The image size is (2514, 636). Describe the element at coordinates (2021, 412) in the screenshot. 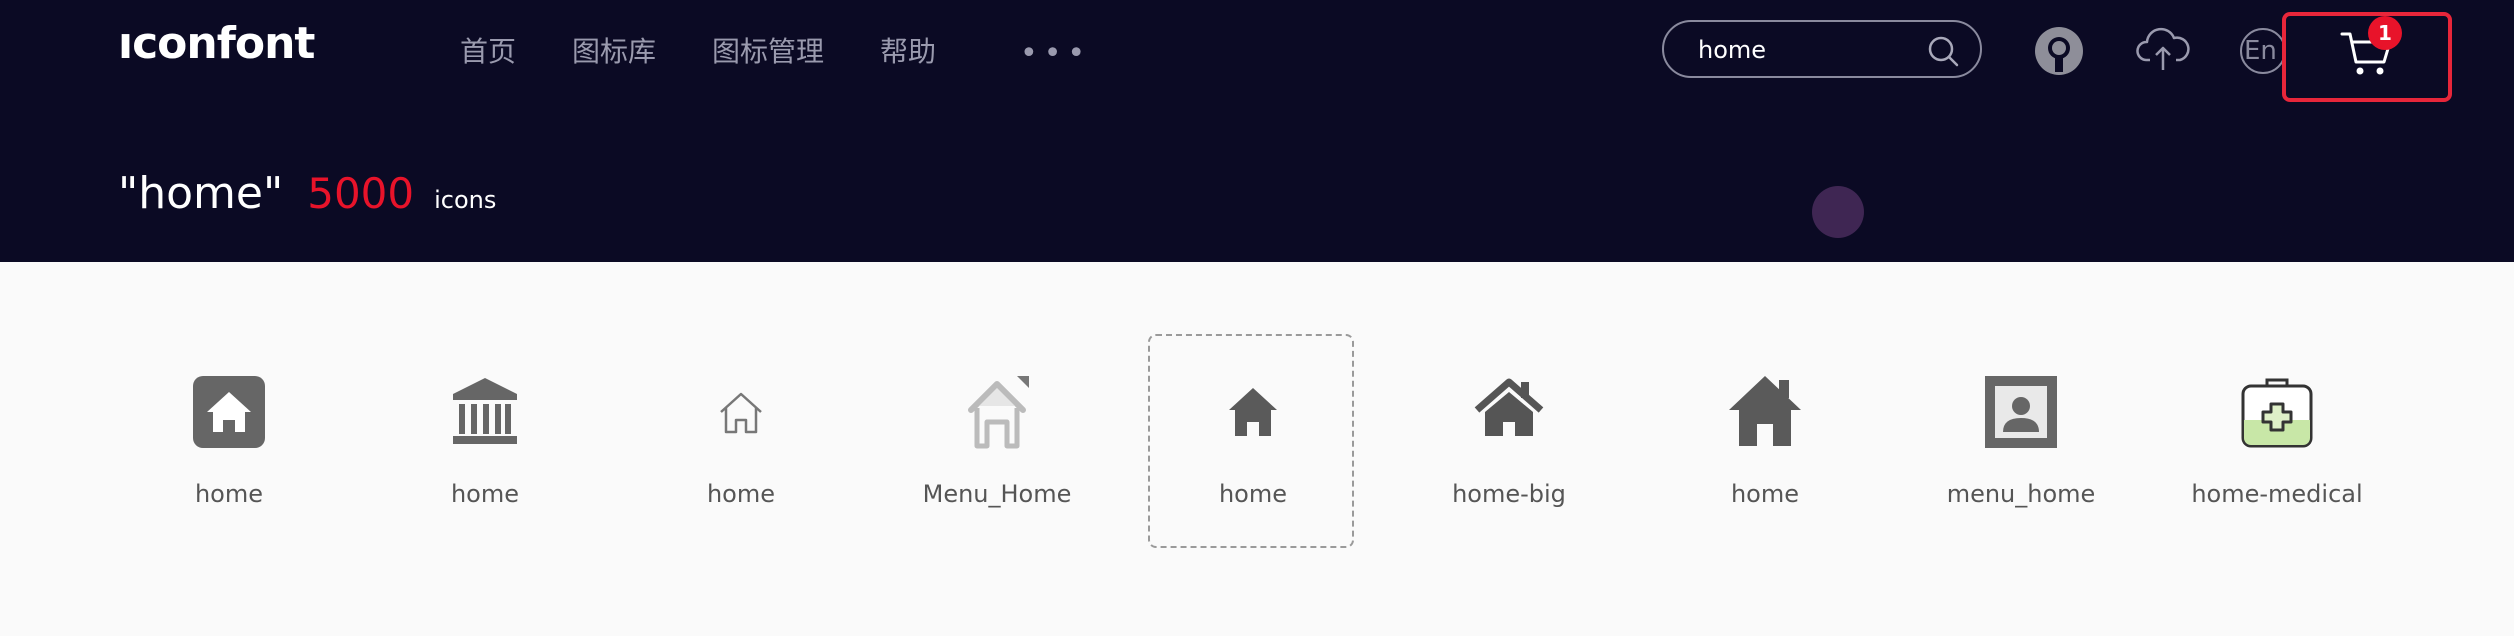

I see `profile-frame-icon` at that location.